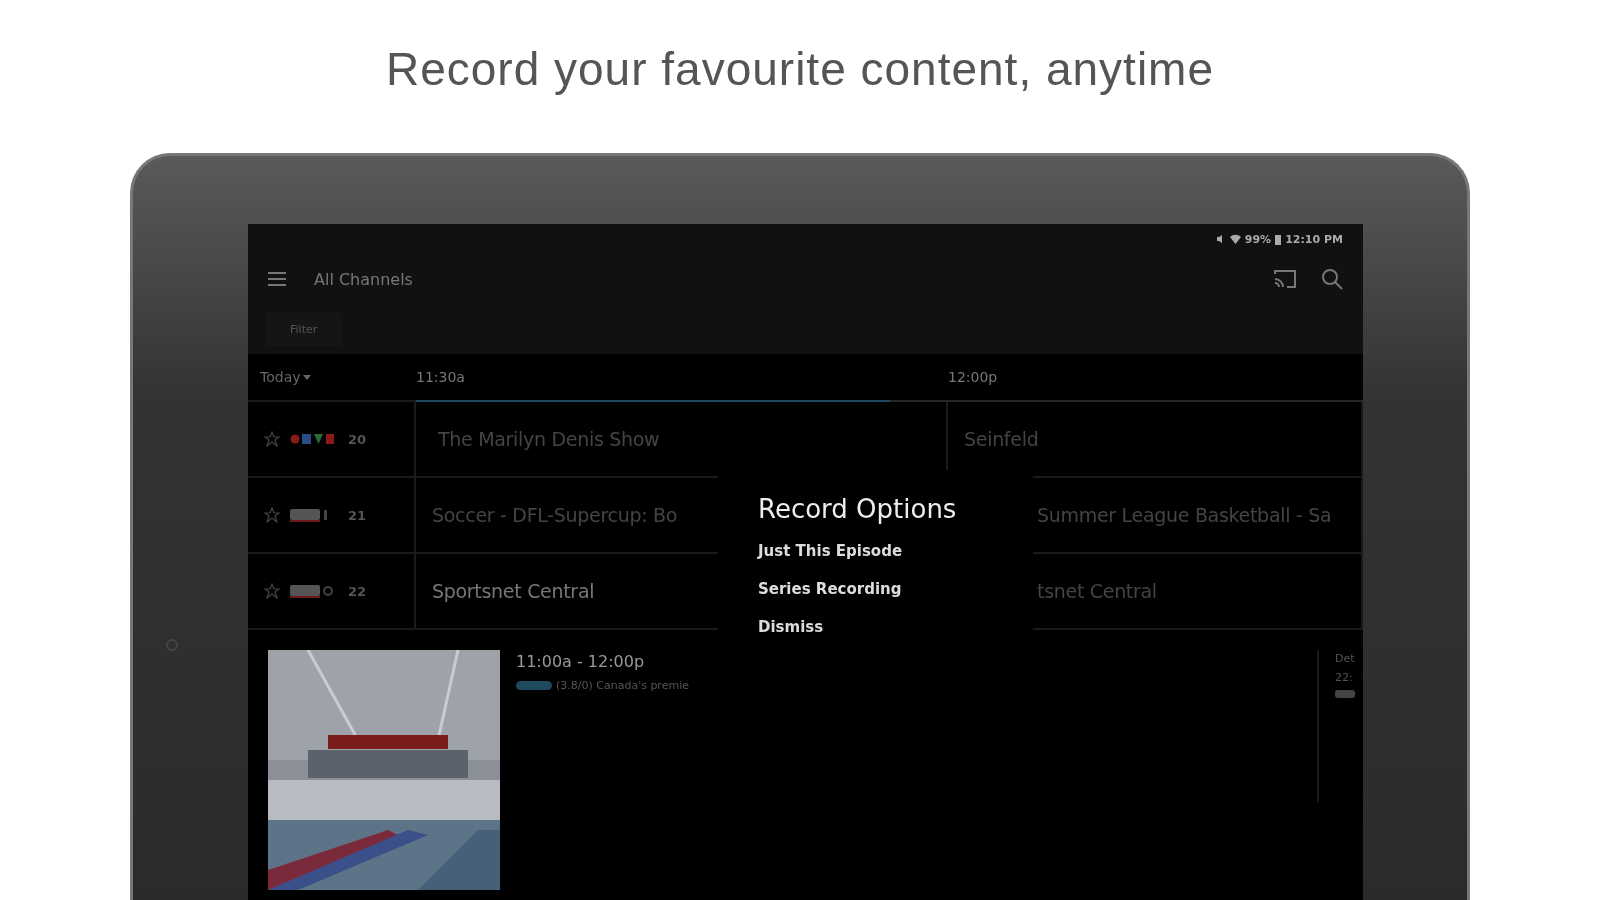  Describe the element at coordinates (1235, 239) in the screenshot. I see `wifi-icon` at that location.